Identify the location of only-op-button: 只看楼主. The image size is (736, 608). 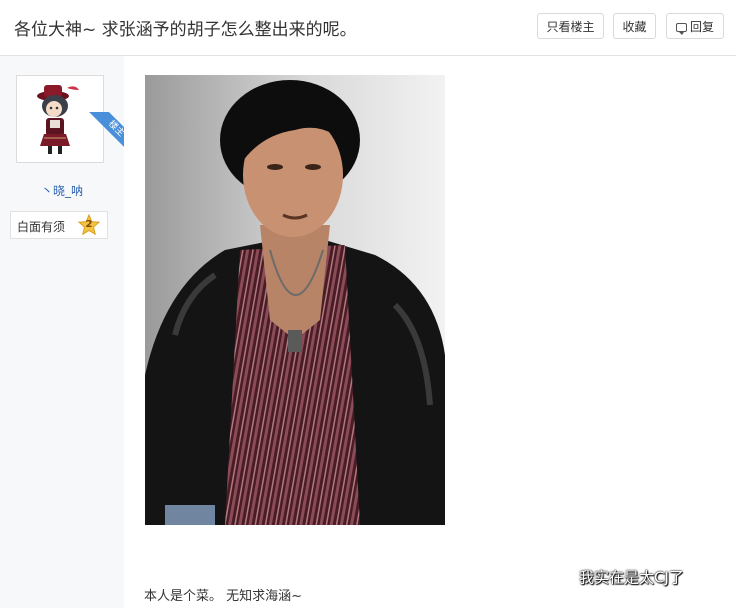
(570, 26).